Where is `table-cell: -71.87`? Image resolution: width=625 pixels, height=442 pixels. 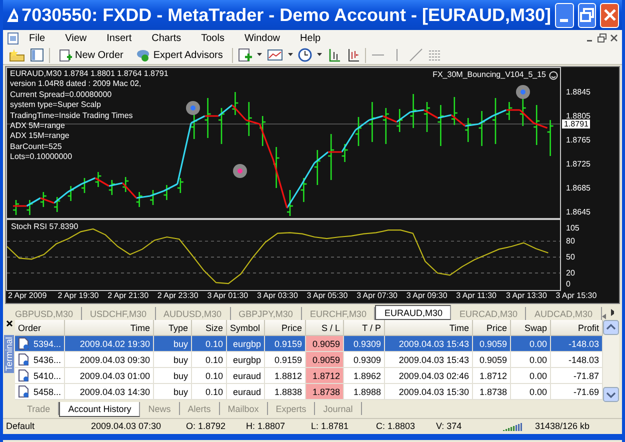
table-cell: -71.87 is located at coordinates (577, 376).